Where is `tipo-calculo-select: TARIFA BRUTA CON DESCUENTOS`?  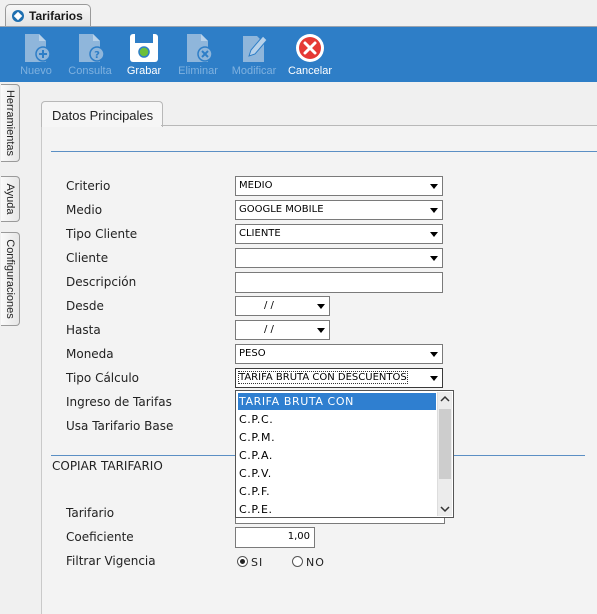 tipo-calculo-select: TARIFA BRUTA CON DESCUENTOS is located at coordinates (339, 378).